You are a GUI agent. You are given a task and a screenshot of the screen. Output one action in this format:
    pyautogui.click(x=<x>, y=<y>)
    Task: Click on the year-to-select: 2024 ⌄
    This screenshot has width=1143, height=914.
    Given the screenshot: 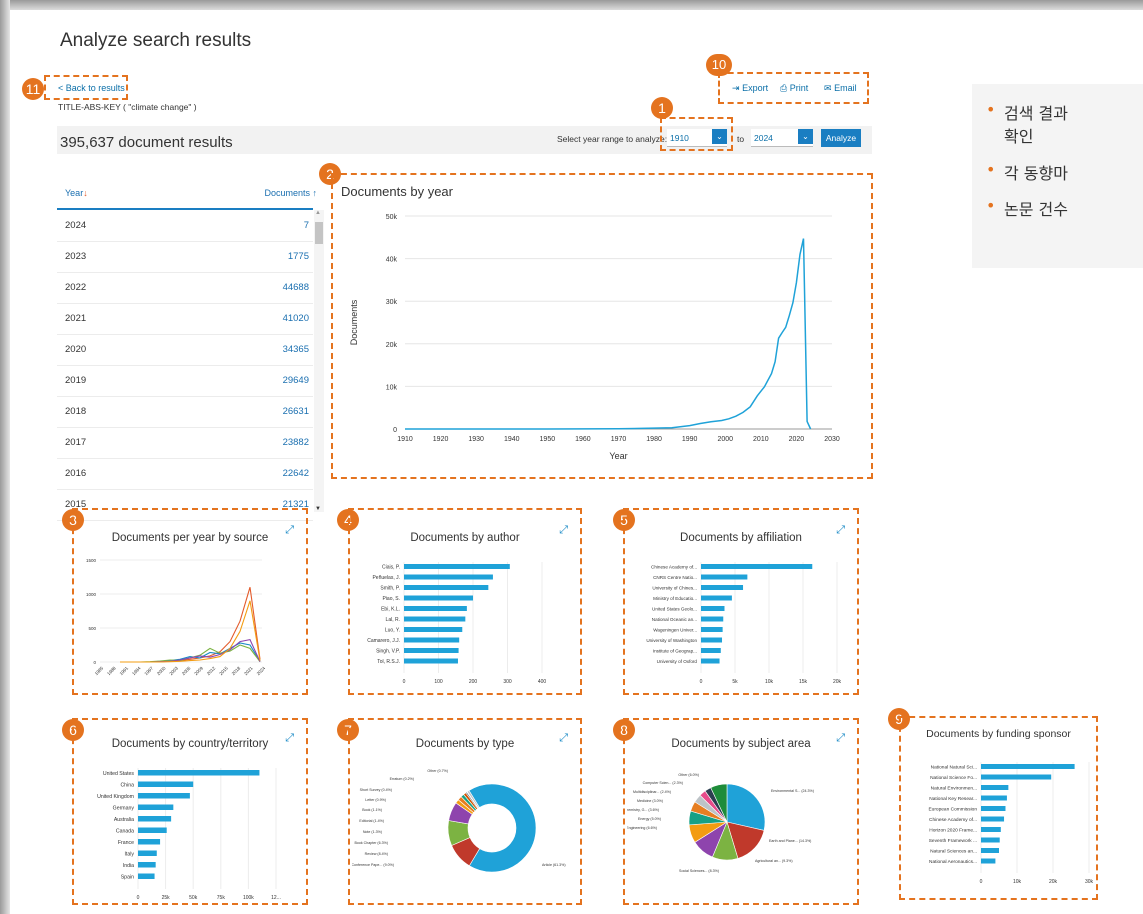 What is the action you would take?
    pyautogui.click(x=782, y=138)
    